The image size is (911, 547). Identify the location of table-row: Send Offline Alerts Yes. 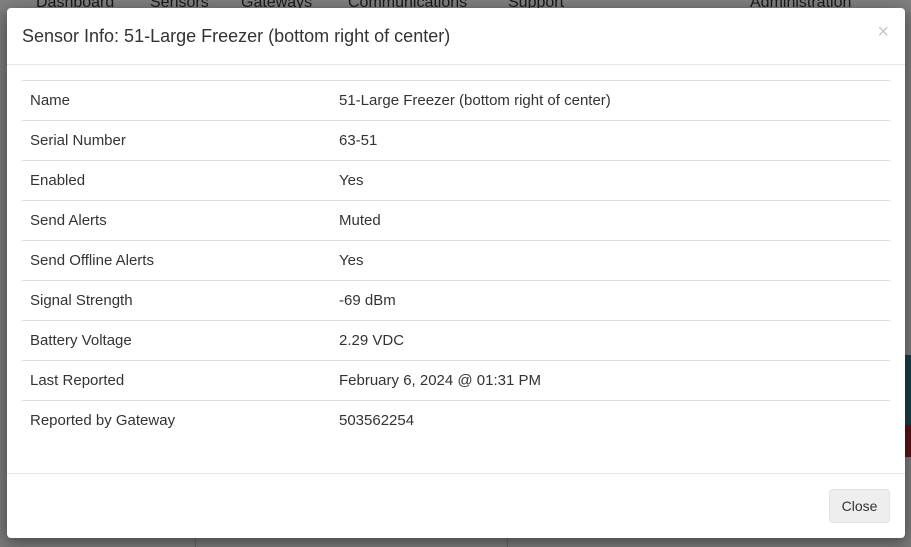
(456, 260).